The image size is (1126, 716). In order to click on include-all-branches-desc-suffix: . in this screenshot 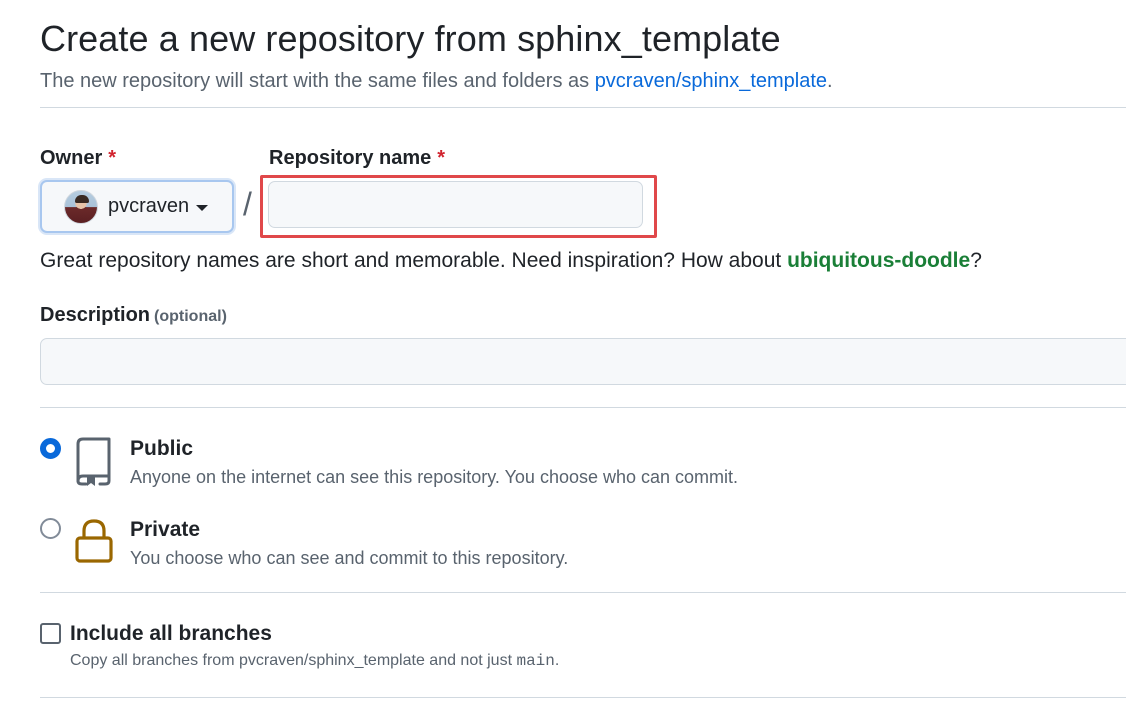, I will do `click(557, 660)`.